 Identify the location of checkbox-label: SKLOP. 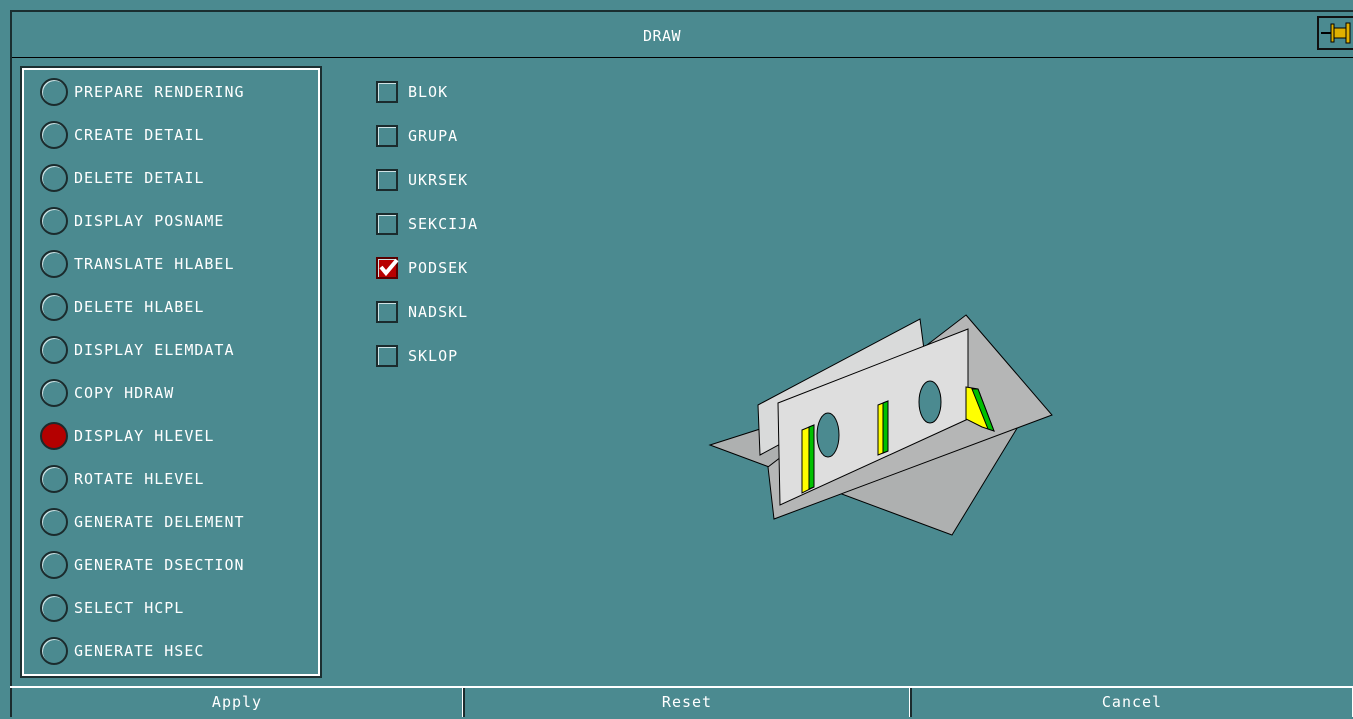
(433, 356).